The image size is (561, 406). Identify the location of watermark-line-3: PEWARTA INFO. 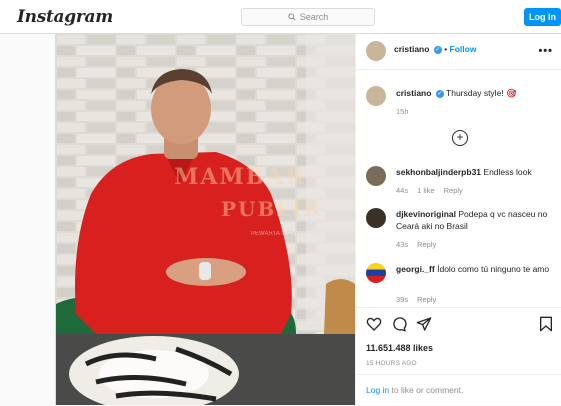
(273, 234).